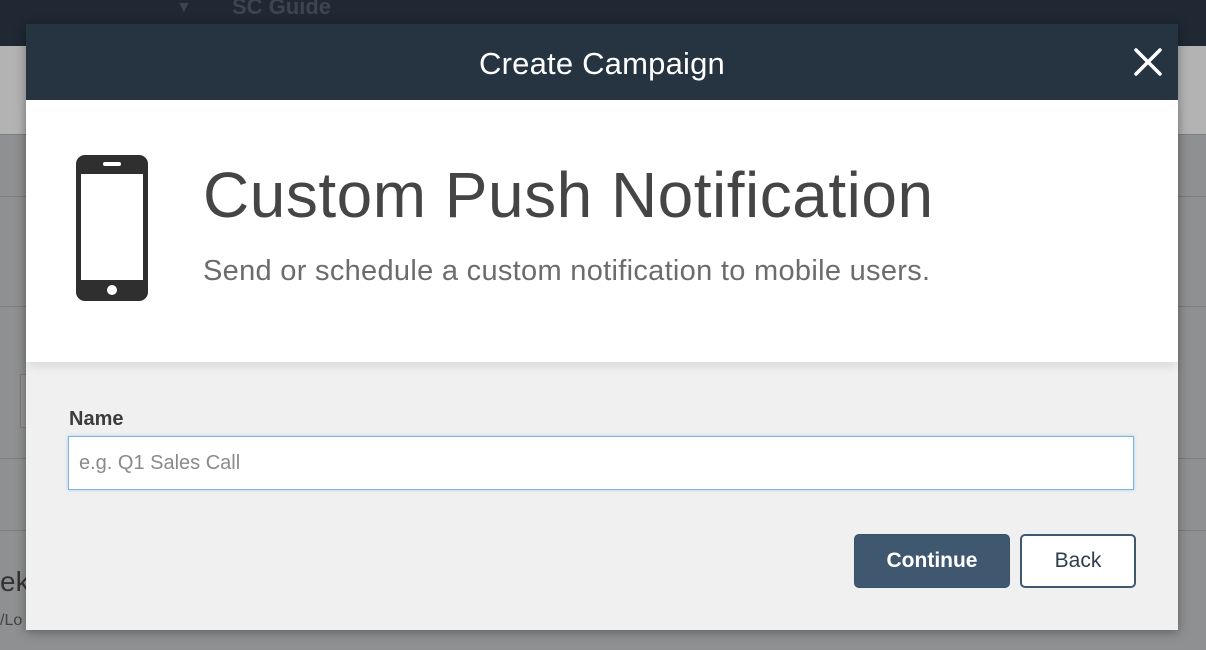 Image resolution: width=1206 pixels, height=650 pixels. I want to click on back-button: Back, so click(1078, 561).